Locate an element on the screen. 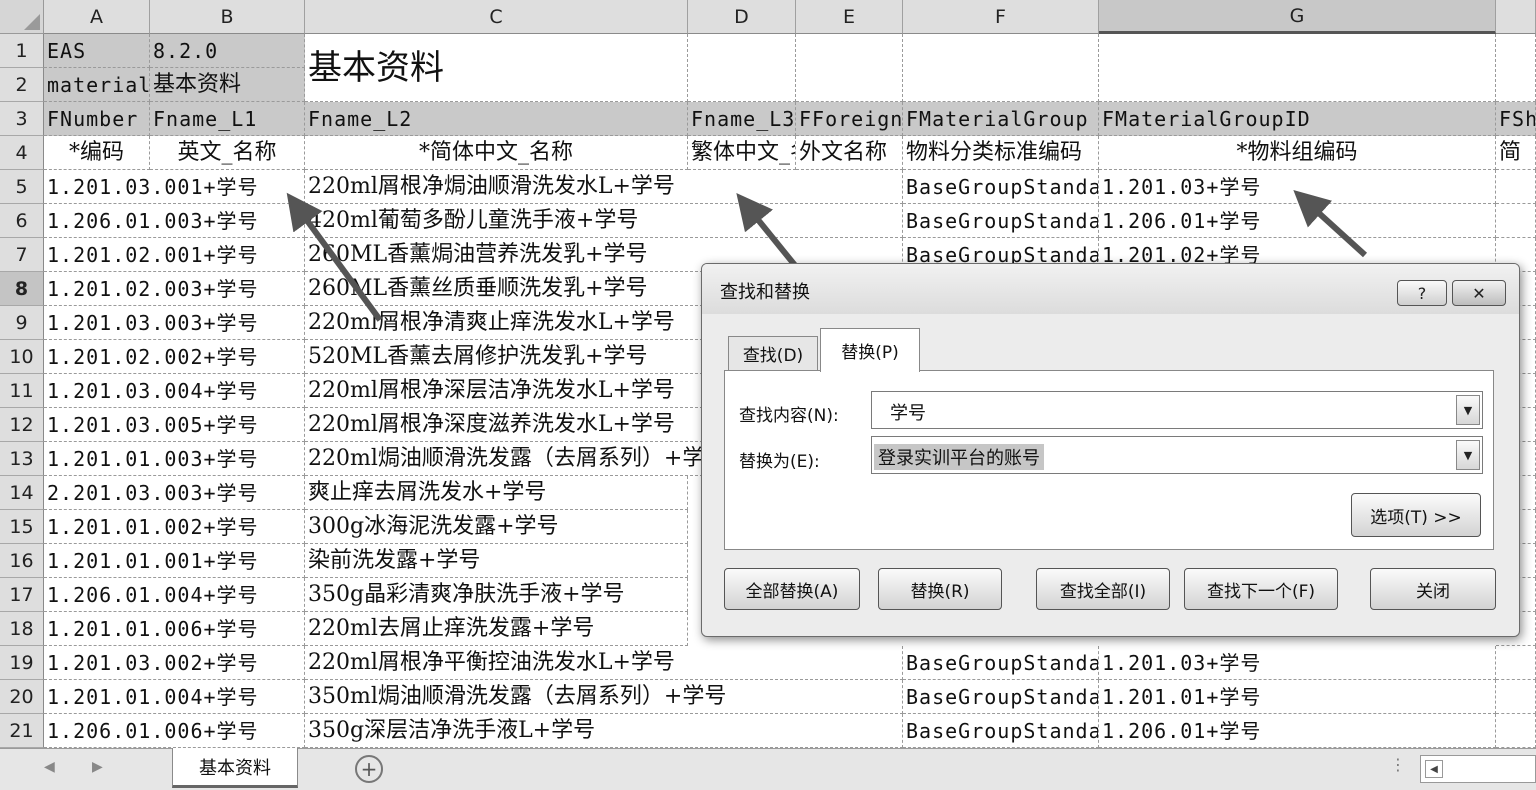 The image size is (1536, 790). row-header: 21 is located at coordinates (22, 731).